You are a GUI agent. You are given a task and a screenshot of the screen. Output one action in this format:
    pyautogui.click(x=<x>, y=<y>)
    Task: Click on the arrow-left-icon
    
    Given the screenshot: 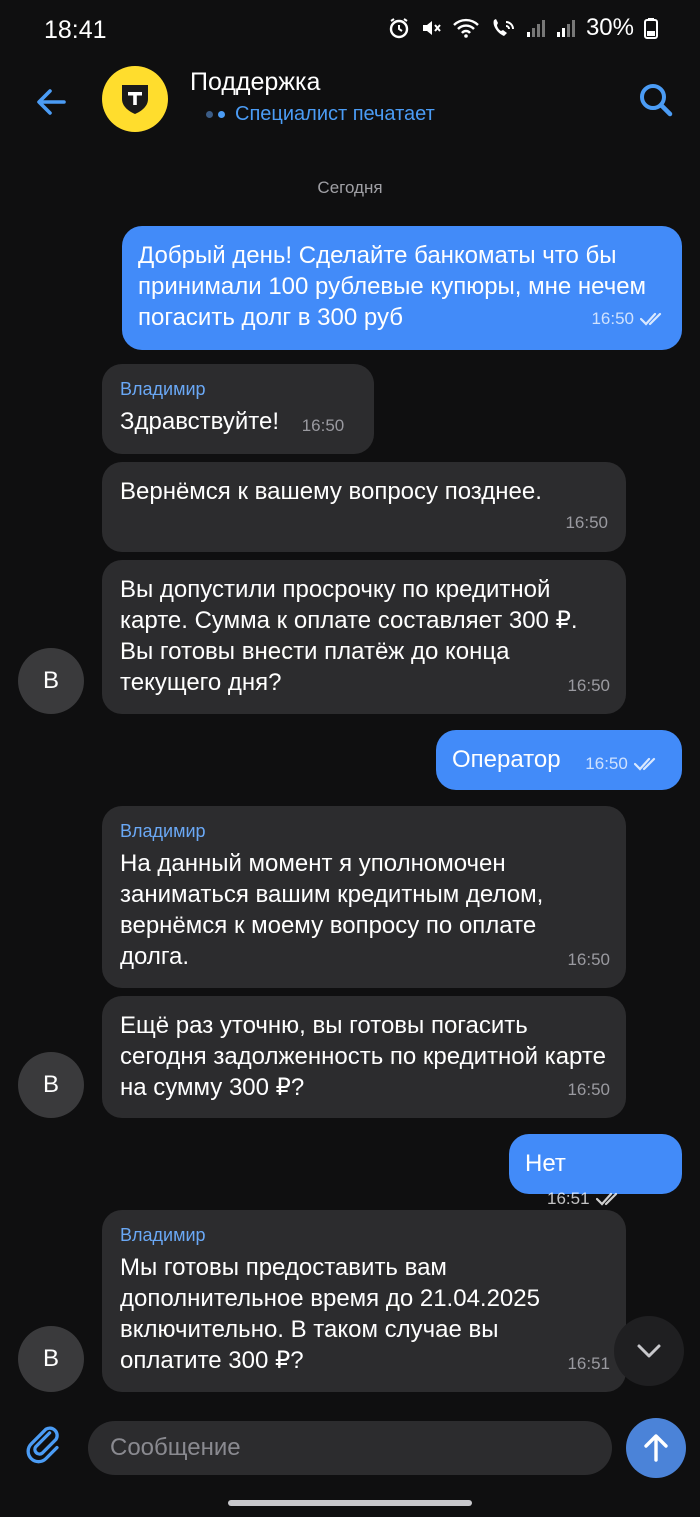 What is the action you would take?
    pyautogui.click(x=51, y=102)
    